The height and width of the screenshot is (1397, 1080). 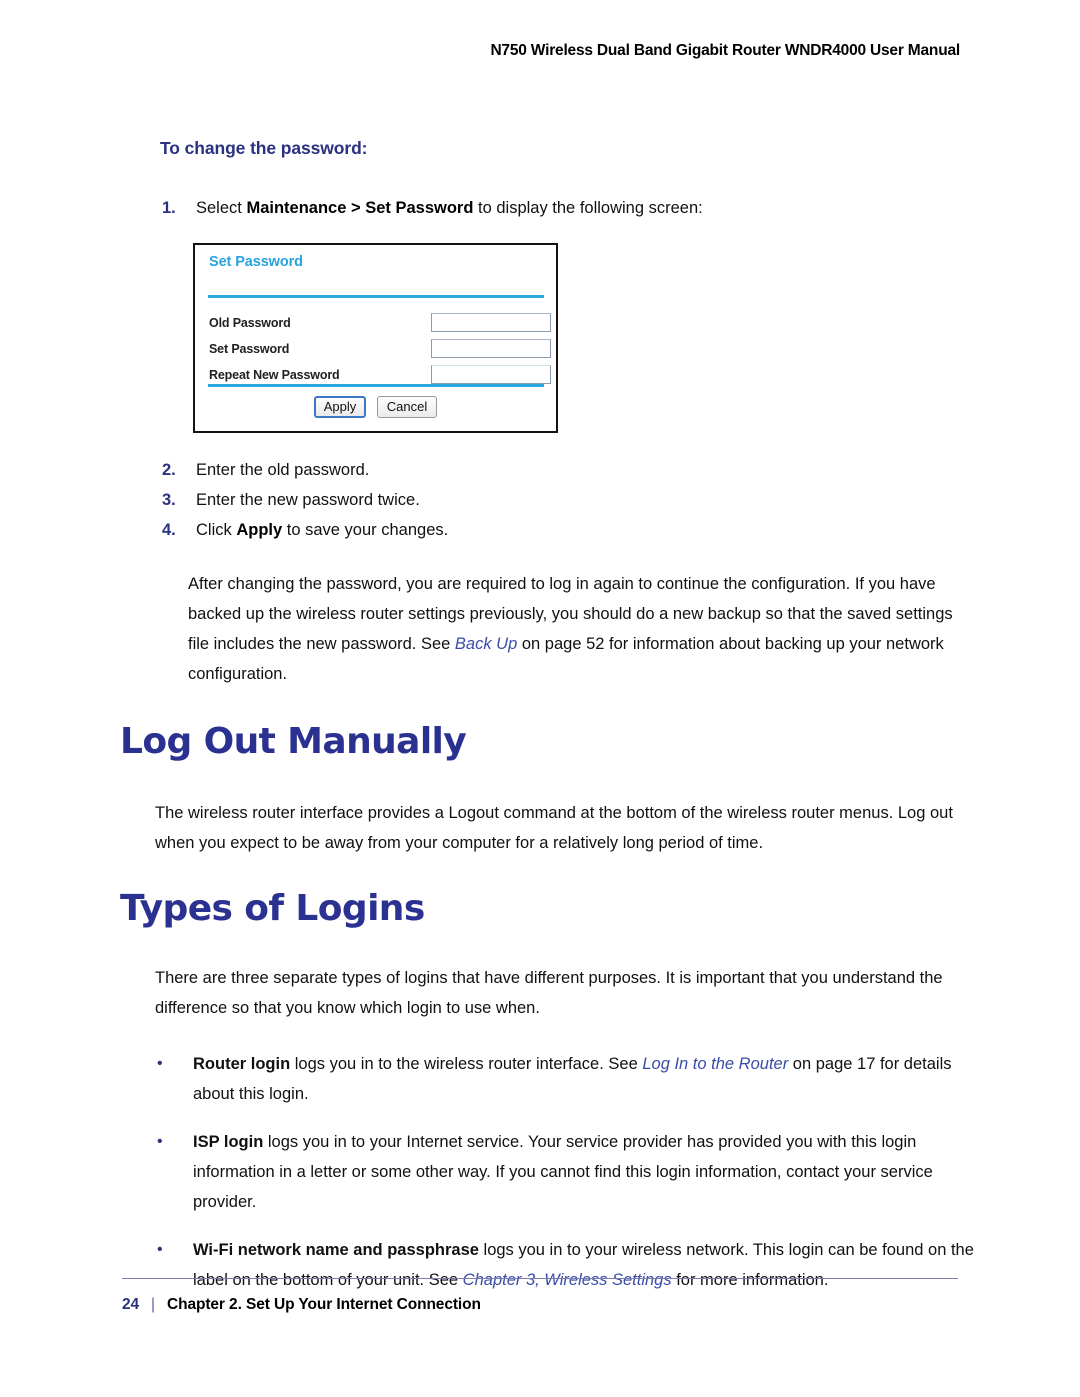 What do you see at coordinates (407, 407) in the screenshot?
I see `cancel-button: Cancel` at bounding box center [407, 407].